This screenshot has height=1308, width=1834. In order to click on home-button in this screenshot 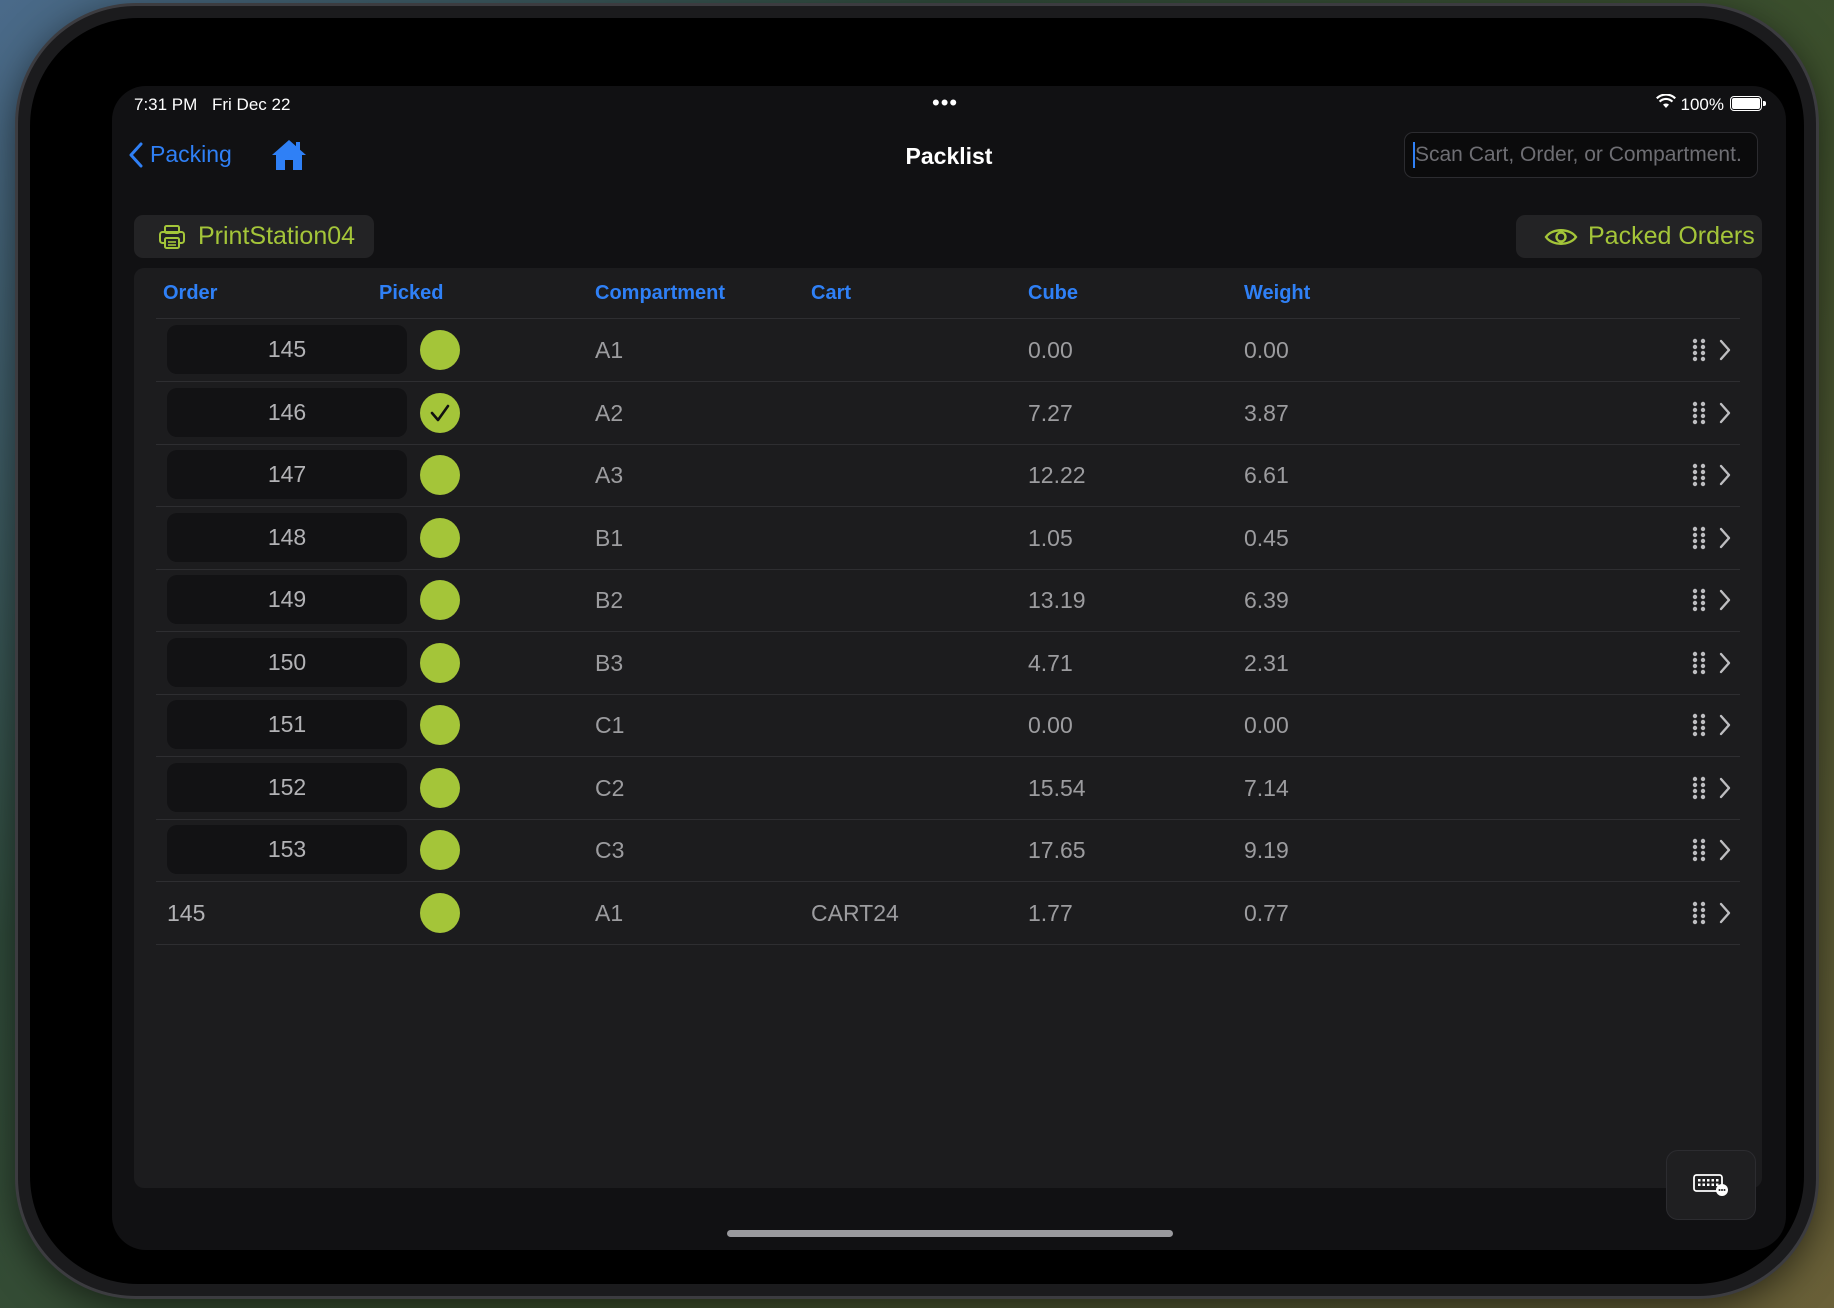, I will do `click(289, 157)`.